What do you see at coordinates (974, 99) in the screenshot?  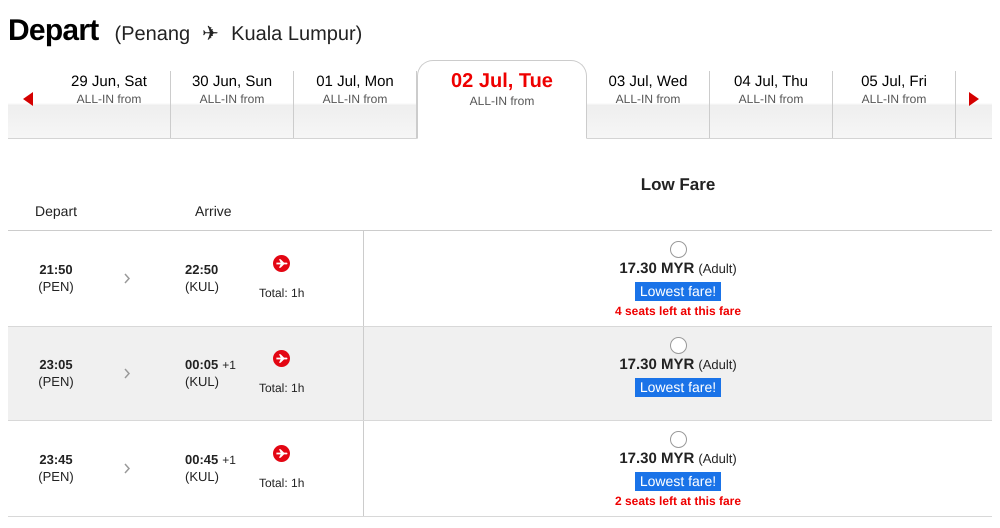 I see `right-triangle-icon` at bounding box center [974, 99].